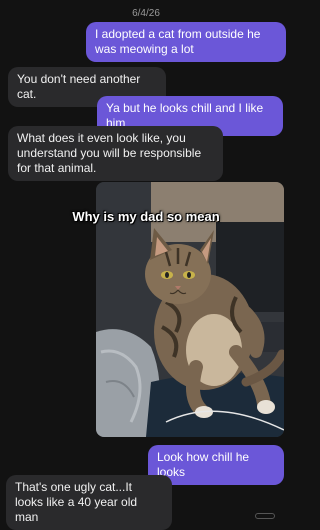 Image resolution: width=320 pixels, height=530 pixels. Describe the element at coordinates (146, 13) in the screenshot. I see `conversation-date: 6/4/26` at that location.